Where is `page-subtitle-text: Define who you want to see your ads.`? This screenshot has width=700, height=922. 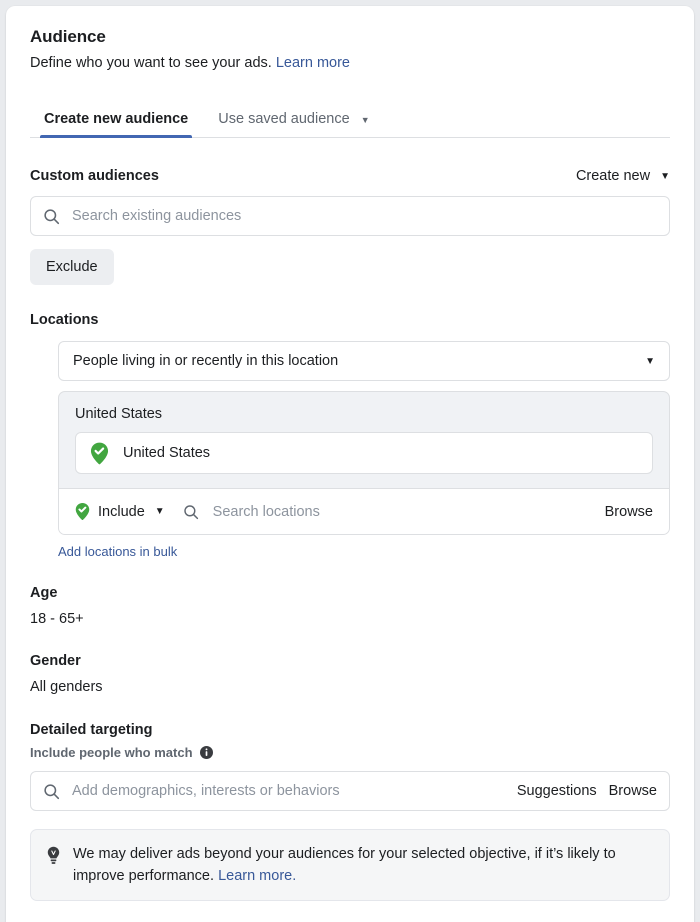
page-subtitle-text: Define who you want to see your ads. is located at coordinates (151, 63).